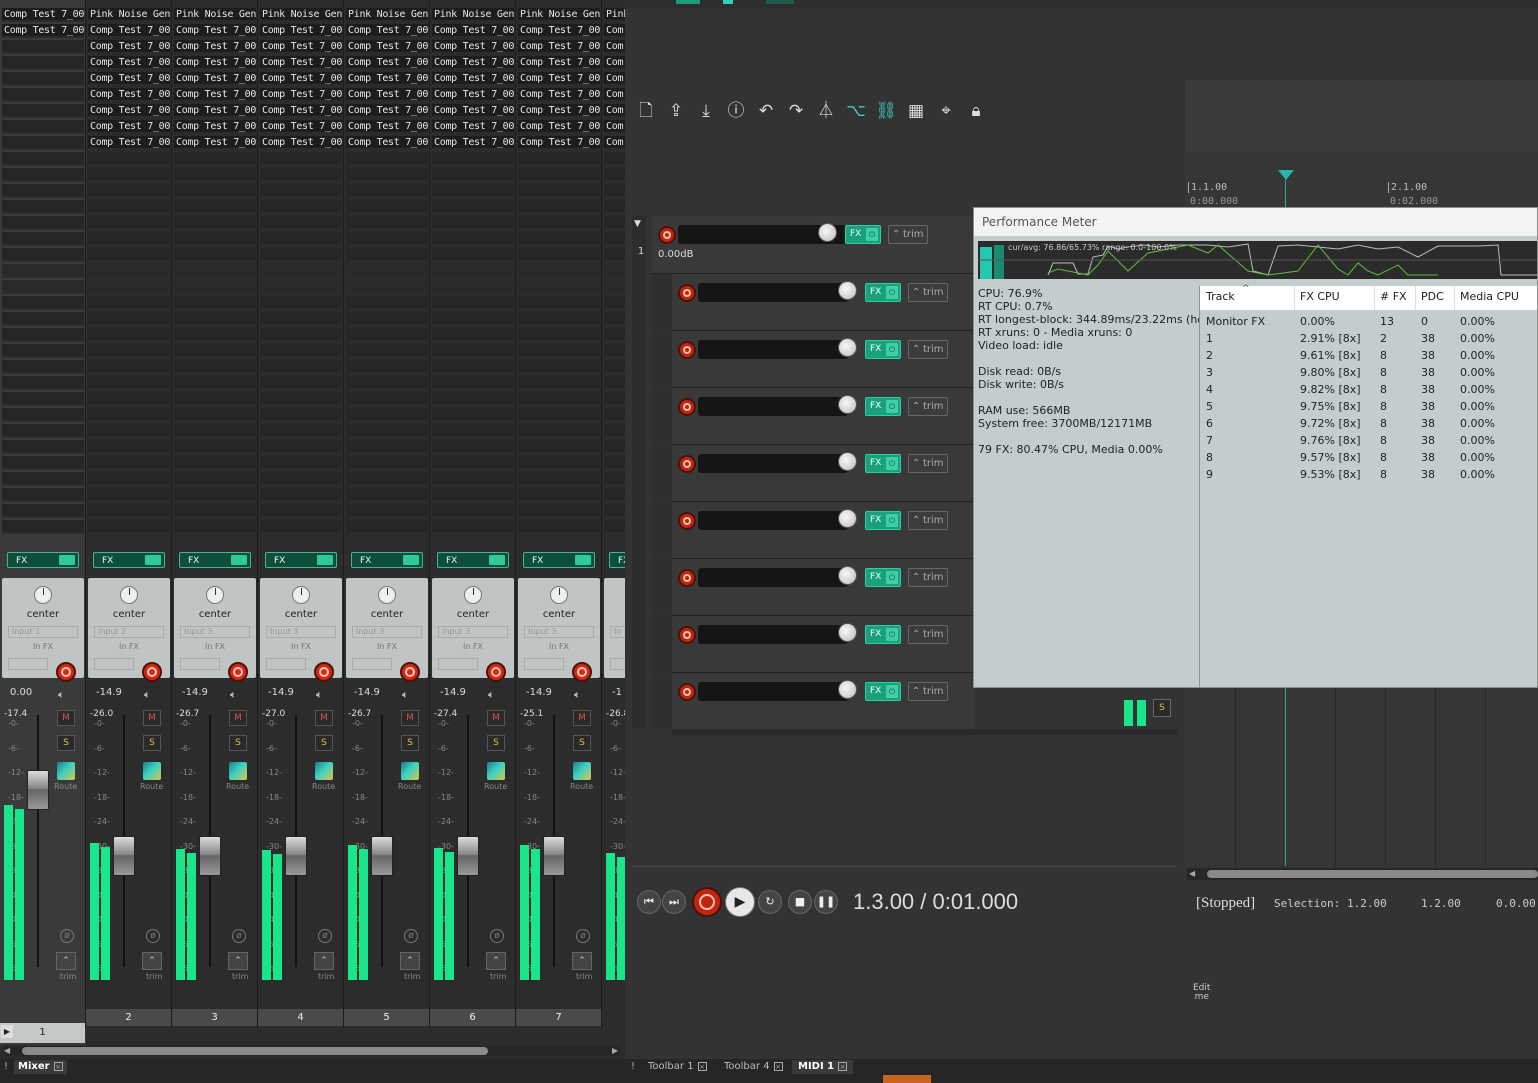 The height and width of the screenshot is (1083, 1538). What do you see at coordinates (617, 692) in the screenshot?
I see `volume-readout: -1` at bounding box center [617, 692].